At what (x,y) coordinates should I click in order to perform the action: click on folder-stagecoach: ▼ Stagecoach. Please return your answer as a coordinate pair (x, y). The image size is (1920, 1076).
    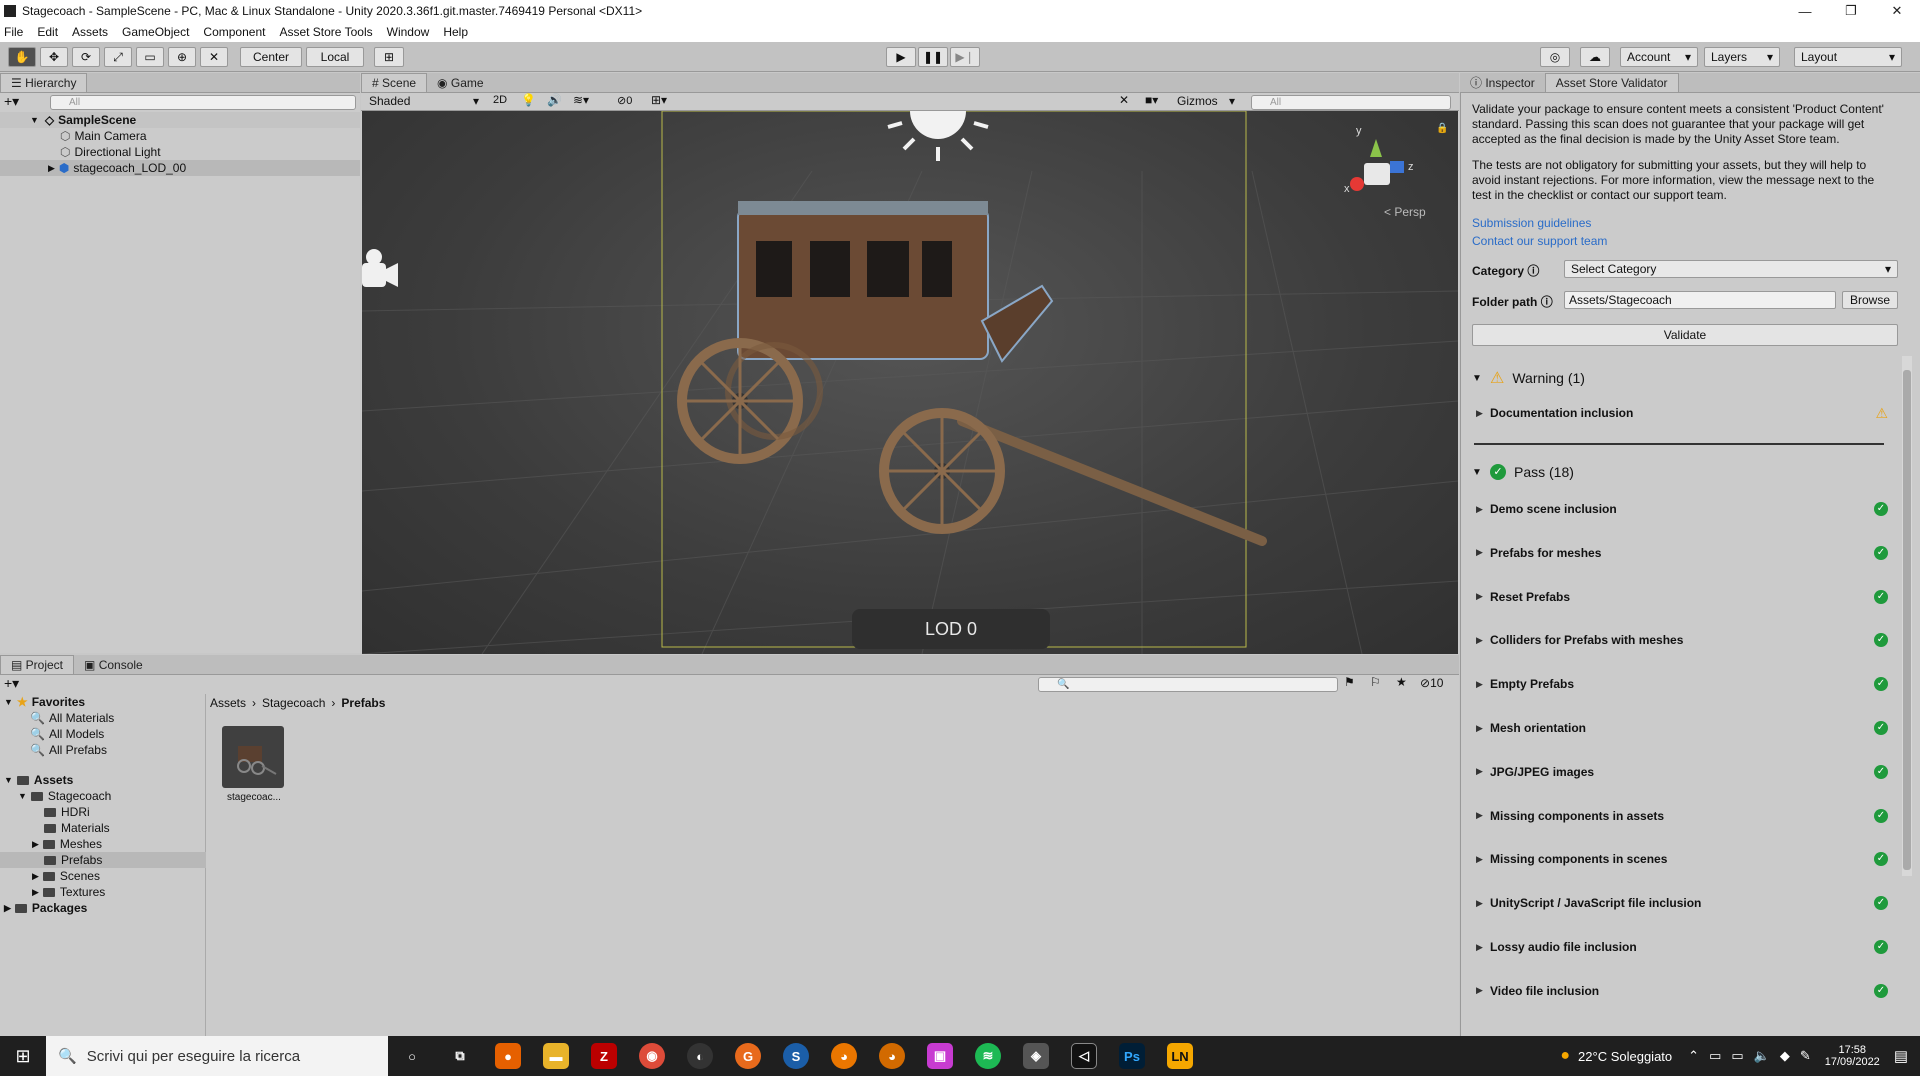
    Looking at the image, I should click on (55, 796).